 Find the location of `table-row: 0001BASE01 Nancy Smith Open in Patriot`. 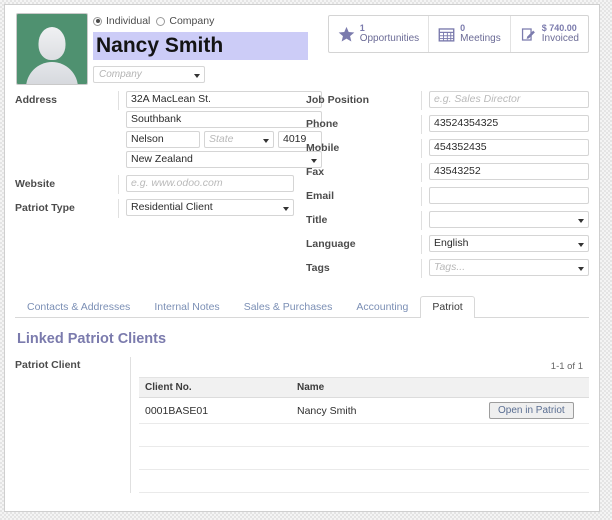

table-row: 0001BASE01 Nancy Smith Open in Patriot is located at coordinates (364, 410).